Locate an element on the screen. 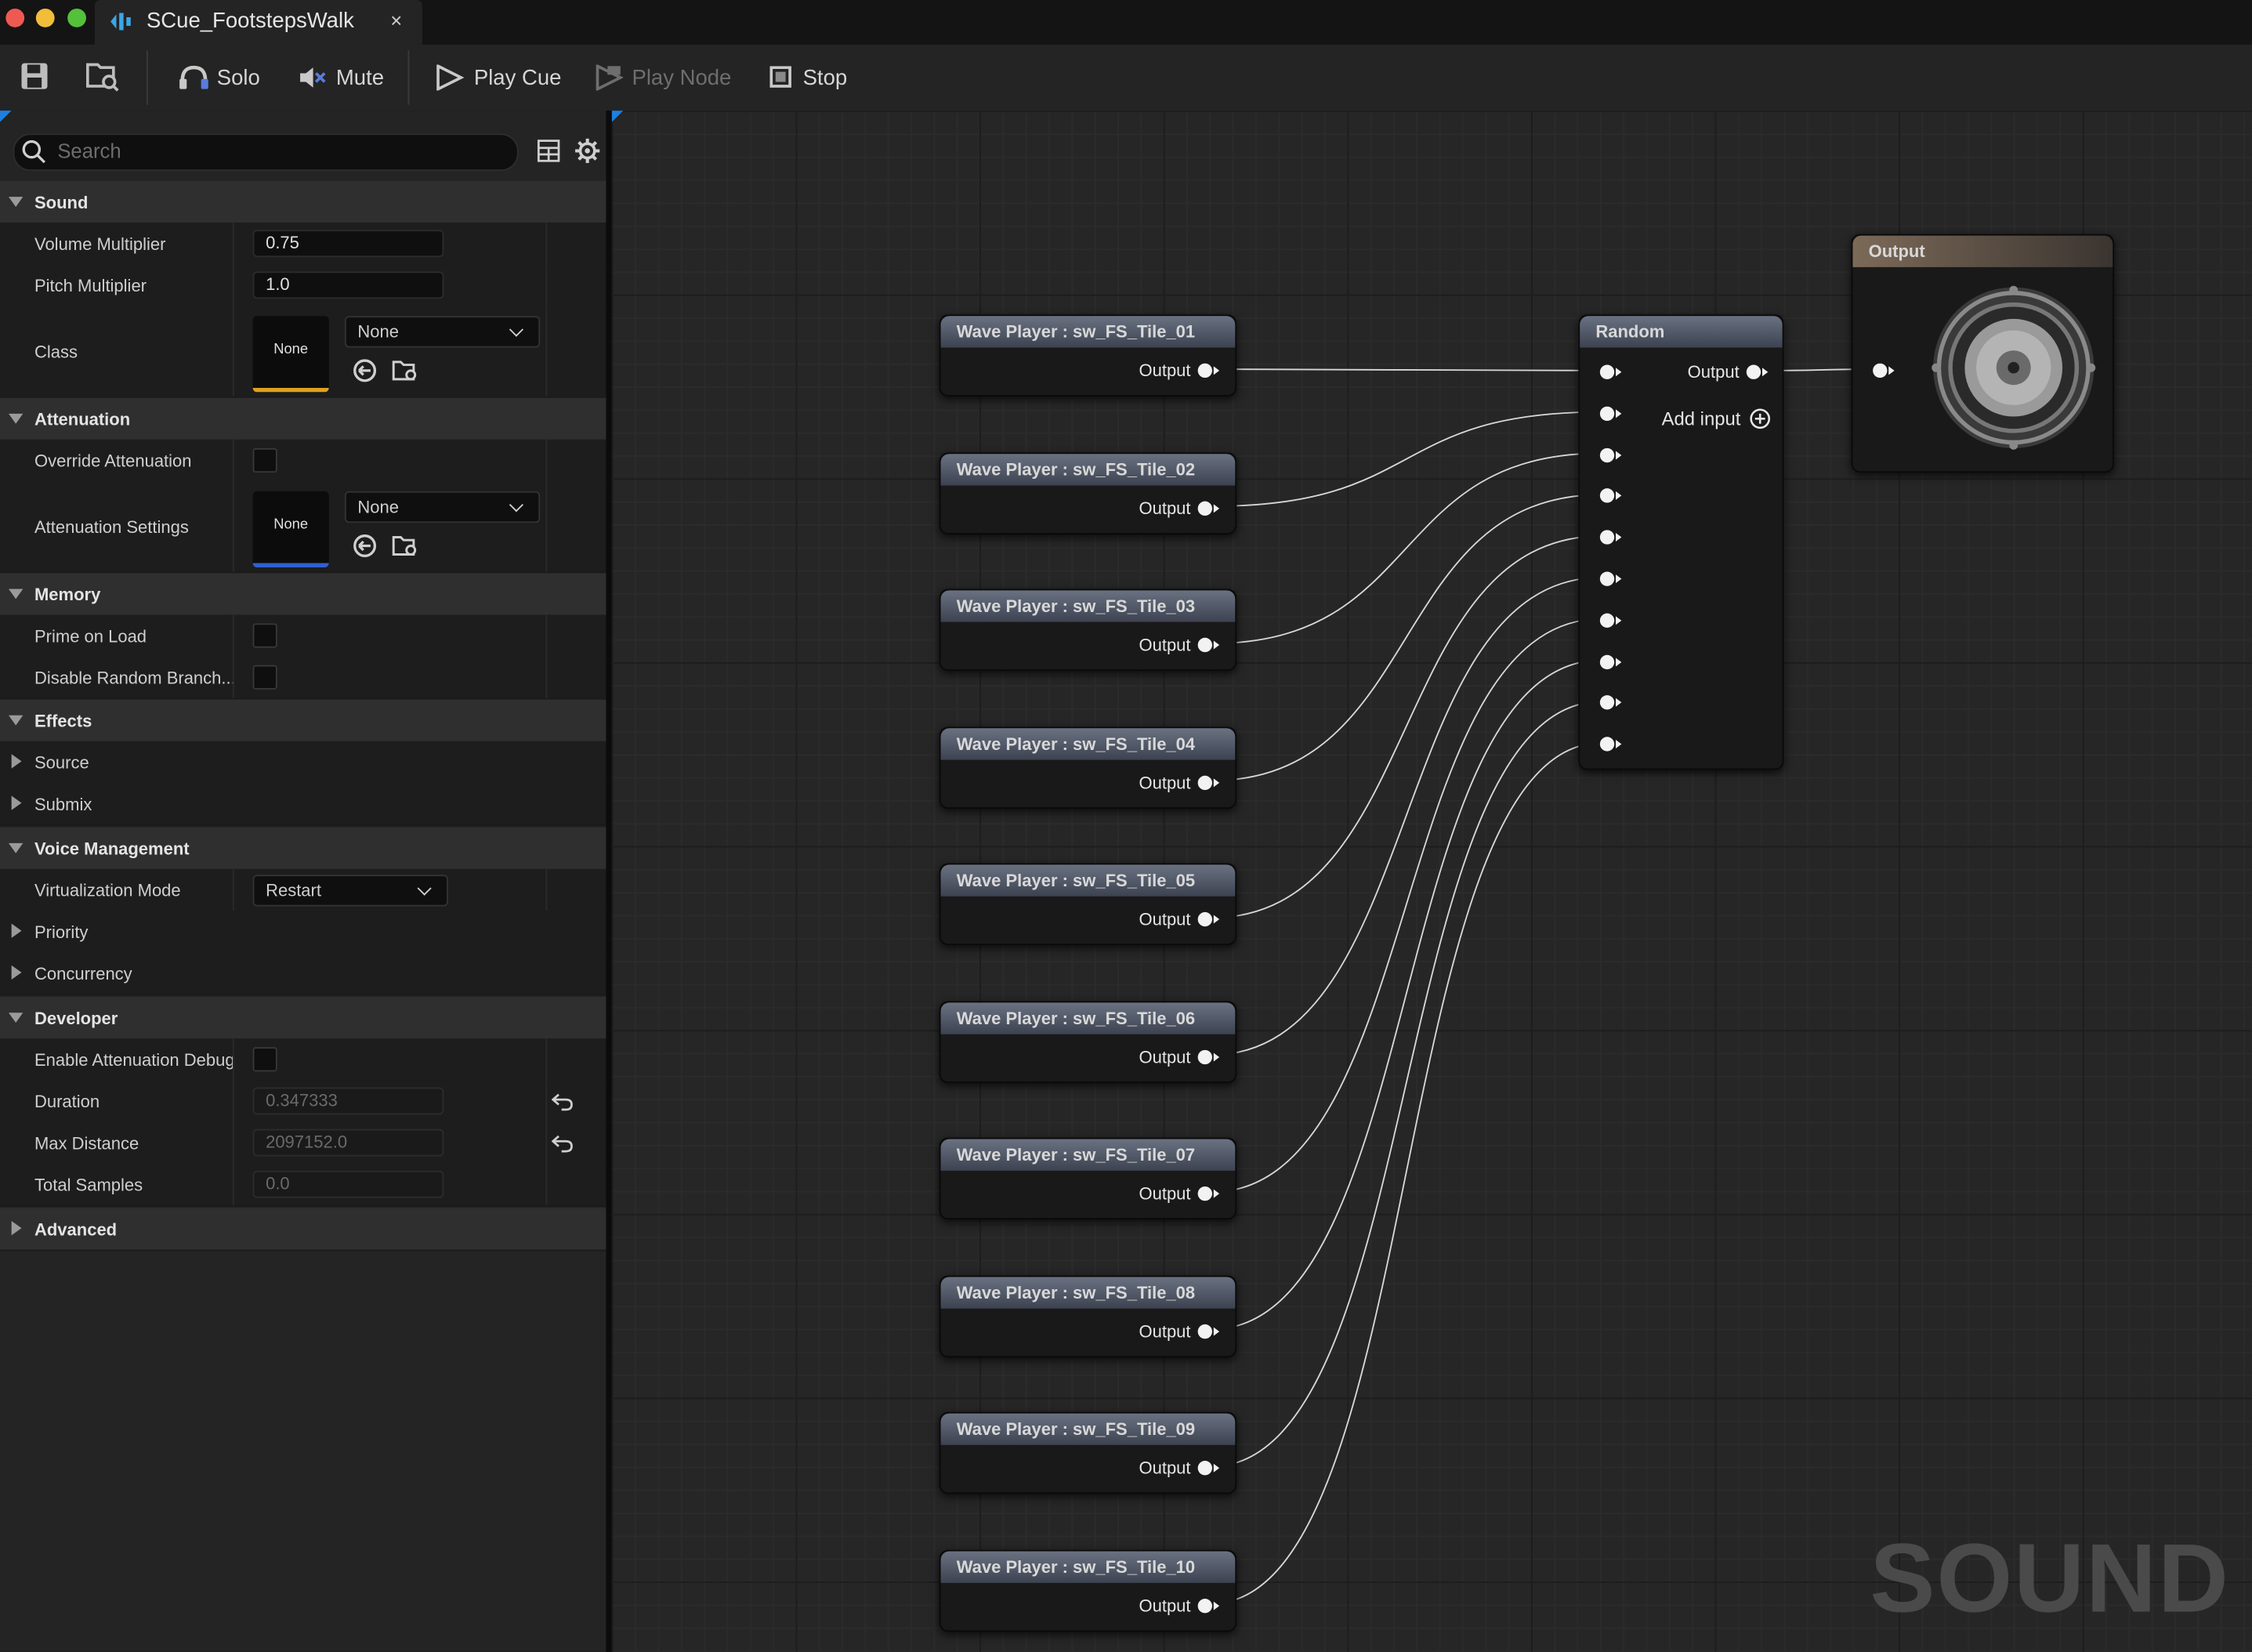 The image size is (2252, 1652). attenuation-thumbnail: None is located at coordinates (290, 529).